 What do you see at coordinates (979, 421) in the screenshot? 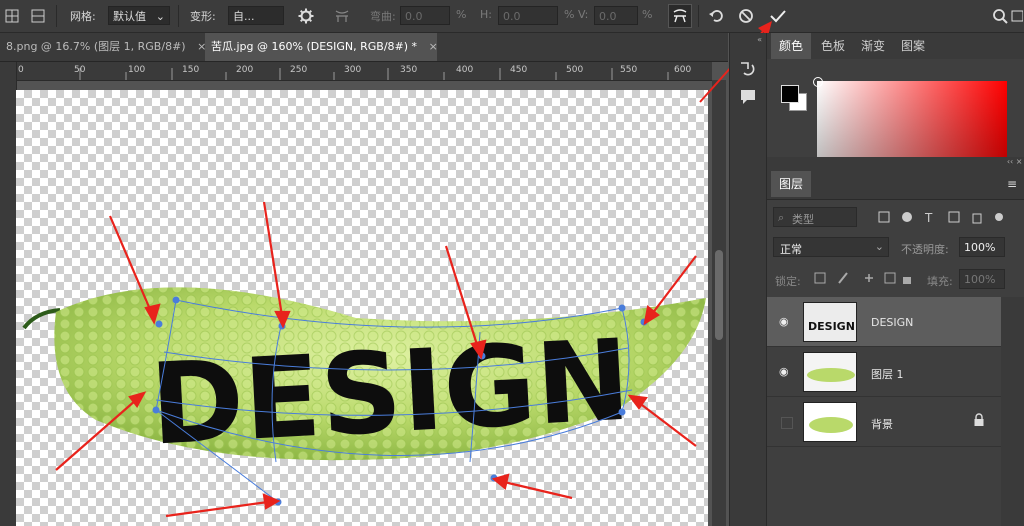
I see `lock-icon` at bounding box center [979, 421].